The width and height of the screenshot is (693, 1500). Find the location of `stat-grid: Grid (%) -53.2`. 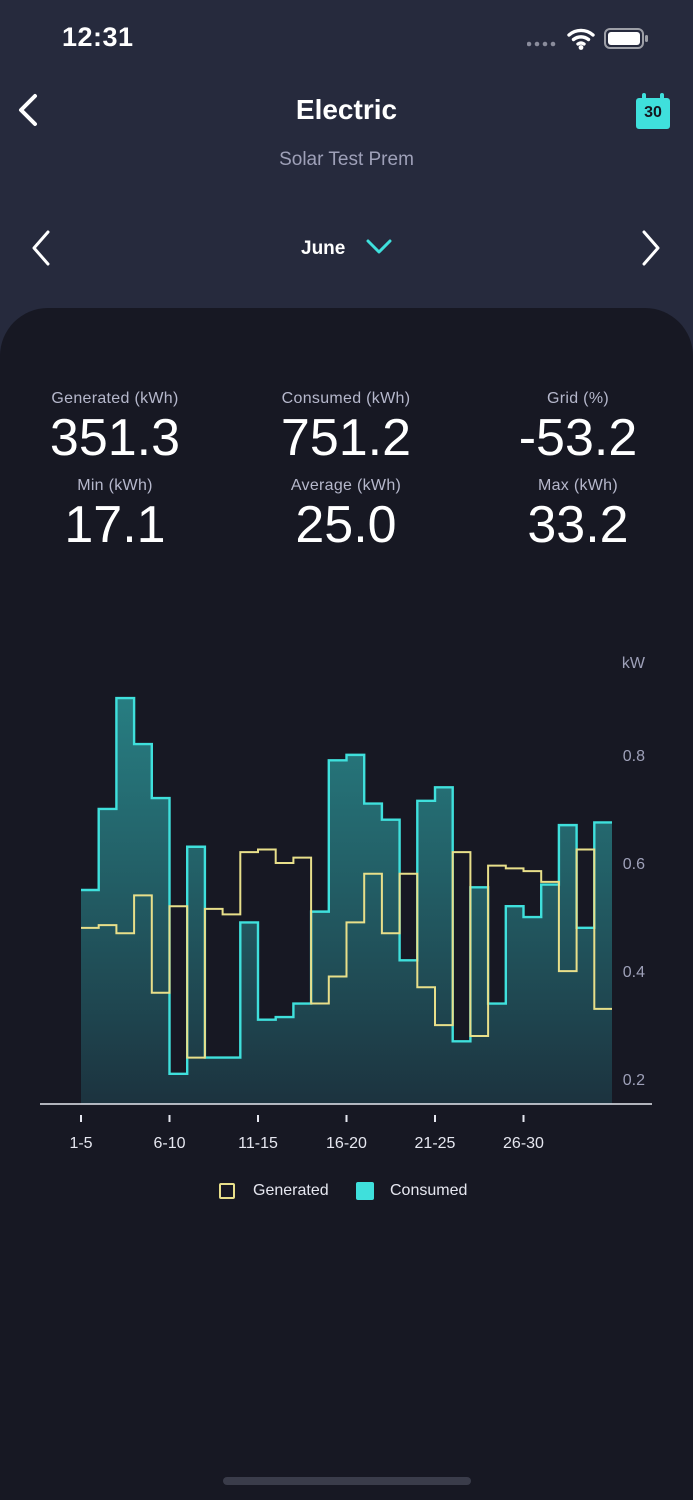

stat-grid: Grid (%) -53.2 is located at coordinates (578, 428).